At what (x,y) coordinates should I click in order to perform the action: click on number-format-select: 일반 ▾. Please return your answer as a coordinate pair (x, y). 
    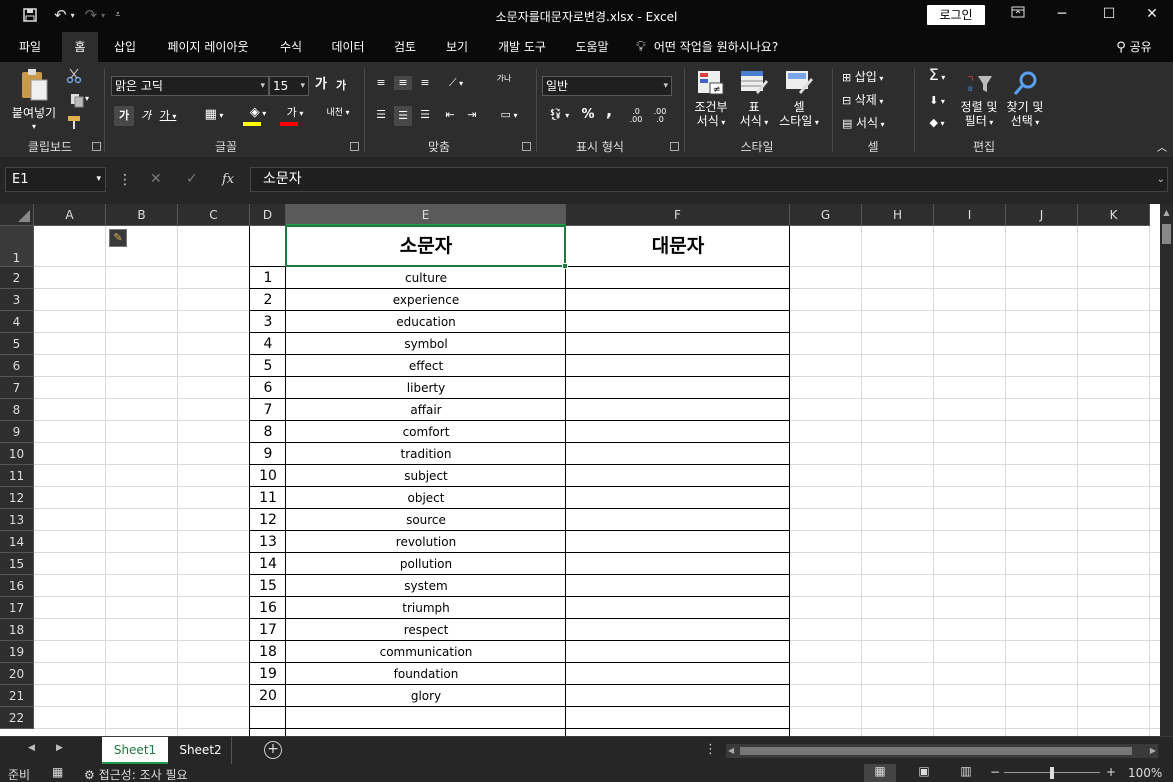
    Looking at the image, I should click on (607, 86).